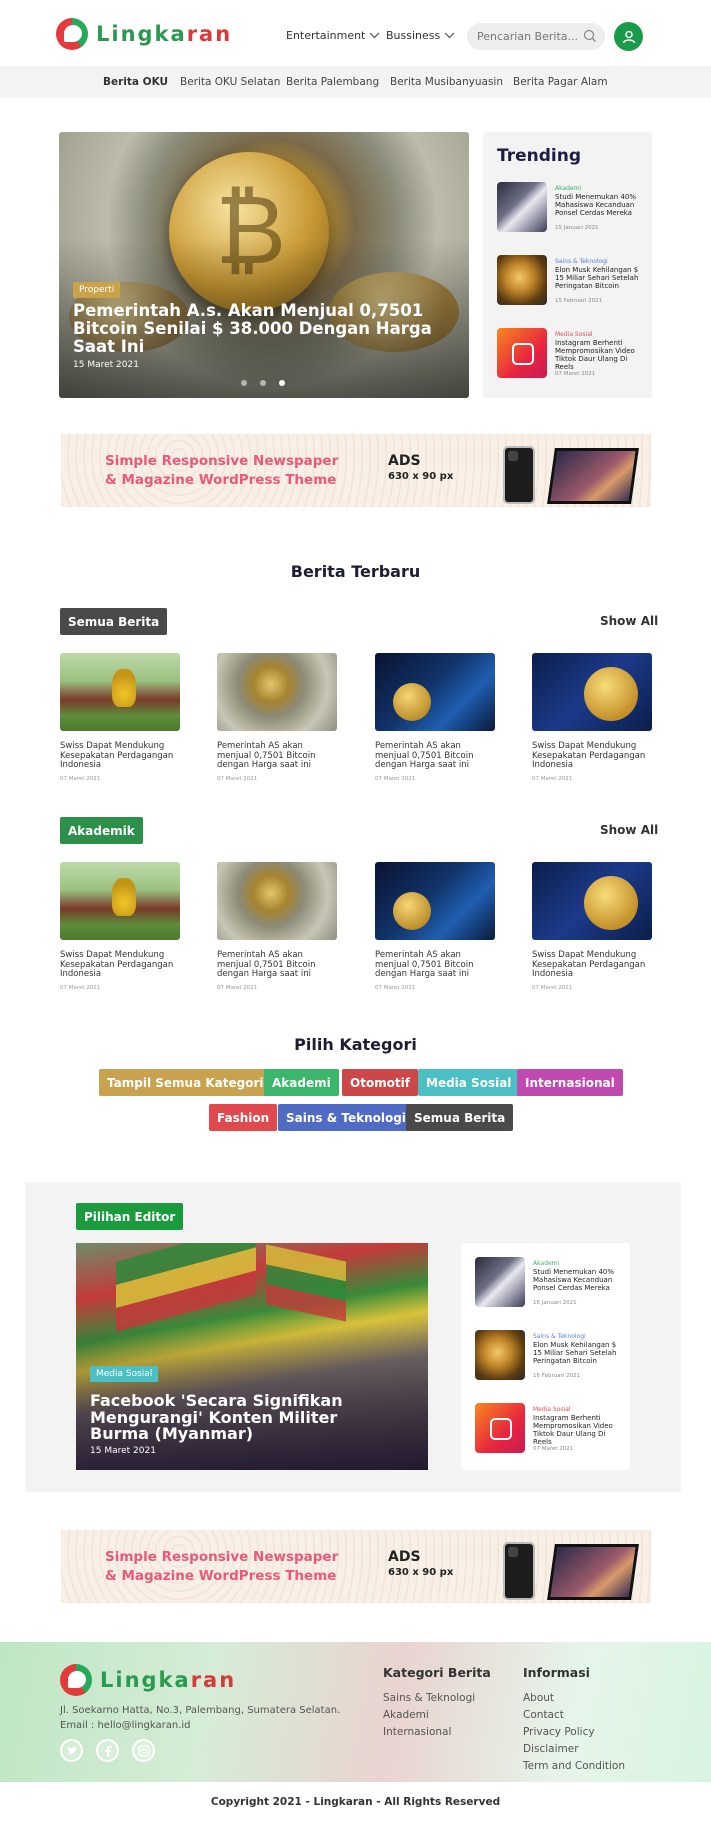  Describe the element at coordinates (107, 1750) in the screenshot. I see `facebook-icon` at that location.